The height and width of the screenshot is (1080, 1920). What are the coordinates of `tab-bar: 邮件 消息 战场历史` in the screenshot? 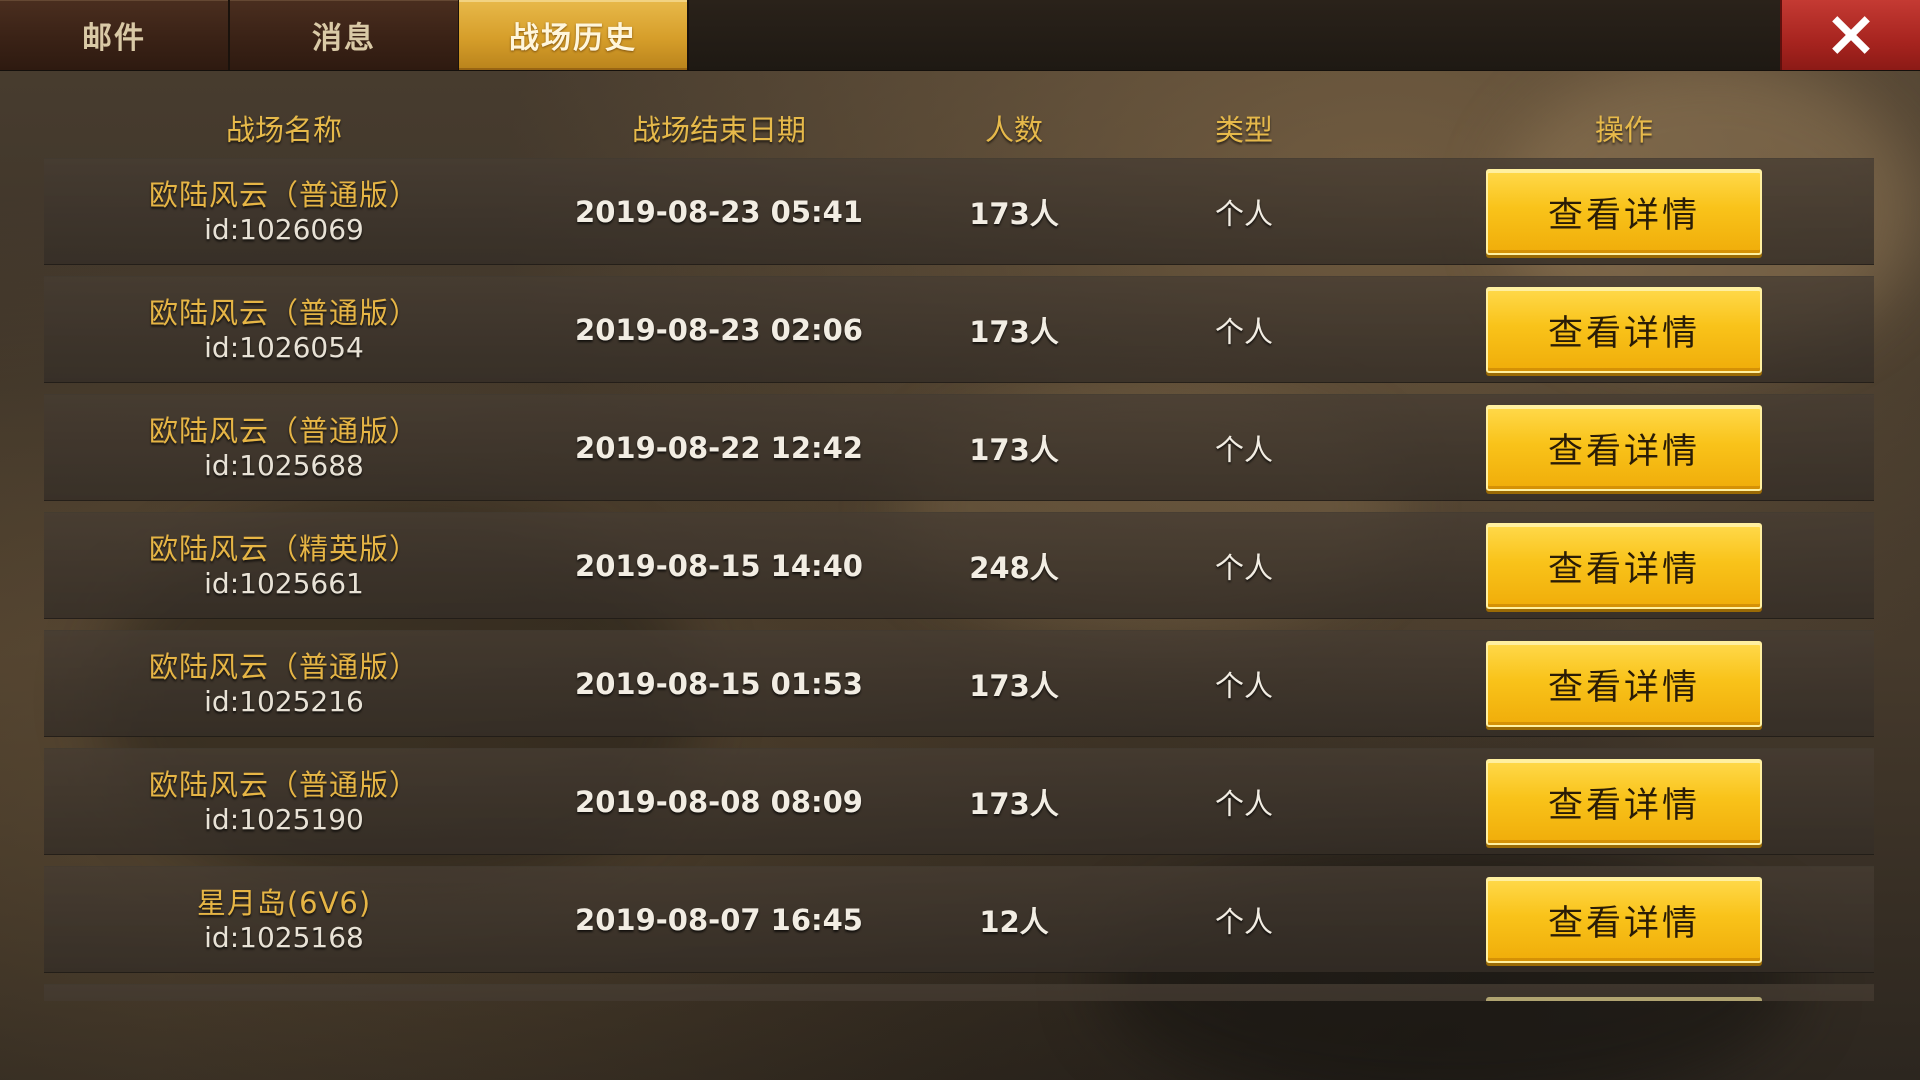 It's located at (960, 35).